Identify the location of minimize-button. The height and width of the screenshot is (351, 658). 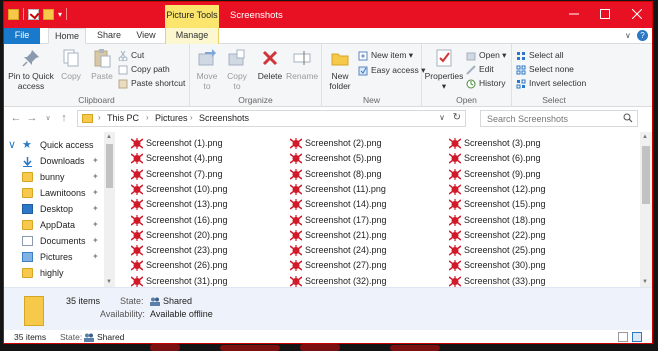
(573, 15).